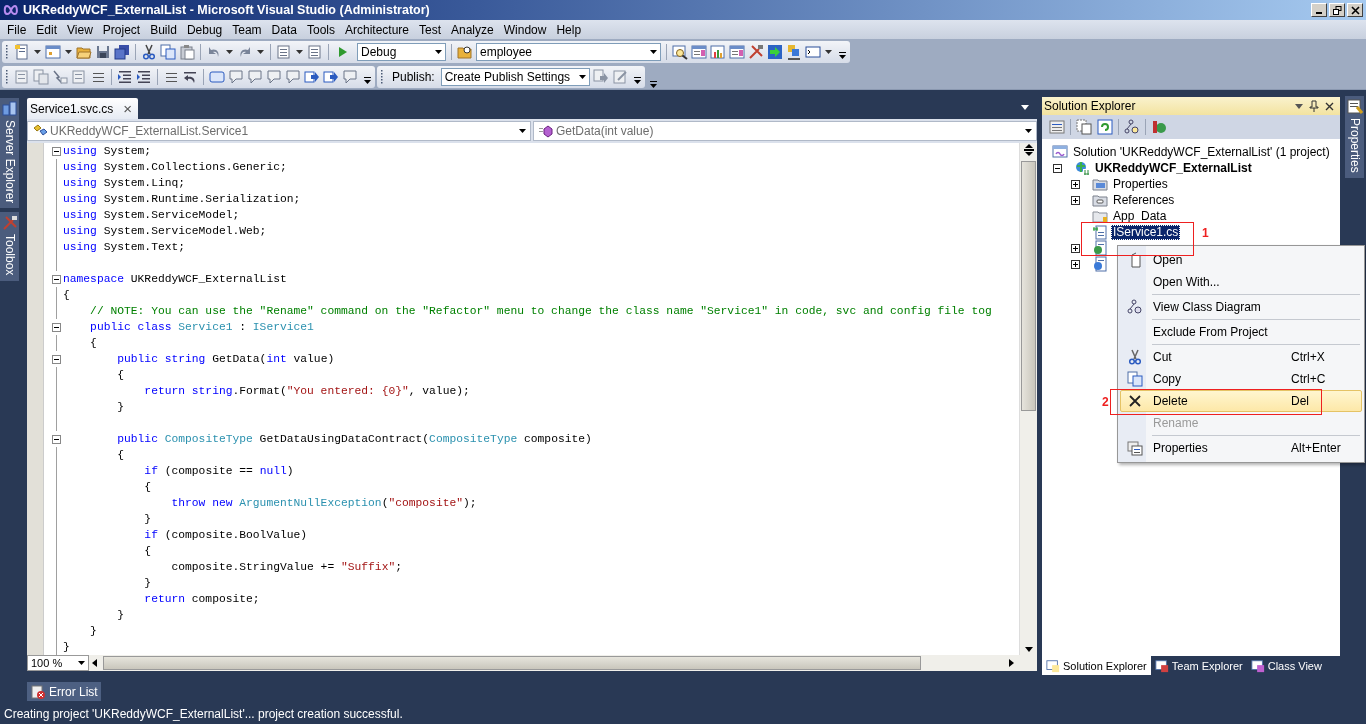 The image size is (1366, 724). What do you see at coordinates (163, 29) in the screenshot?
I see `menu-item: Build` at bounding box center [163, 29].